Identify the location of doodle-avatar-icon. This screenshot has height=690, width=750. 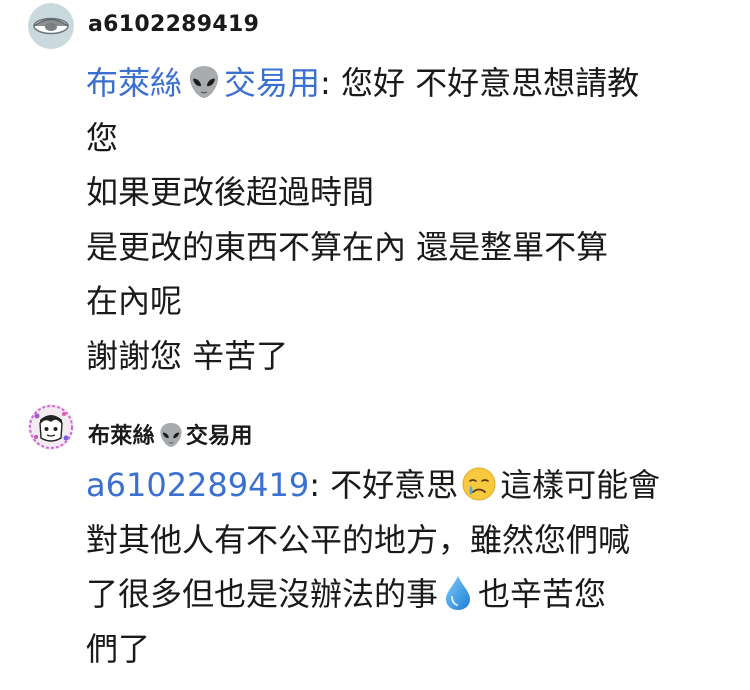
(51, 427).